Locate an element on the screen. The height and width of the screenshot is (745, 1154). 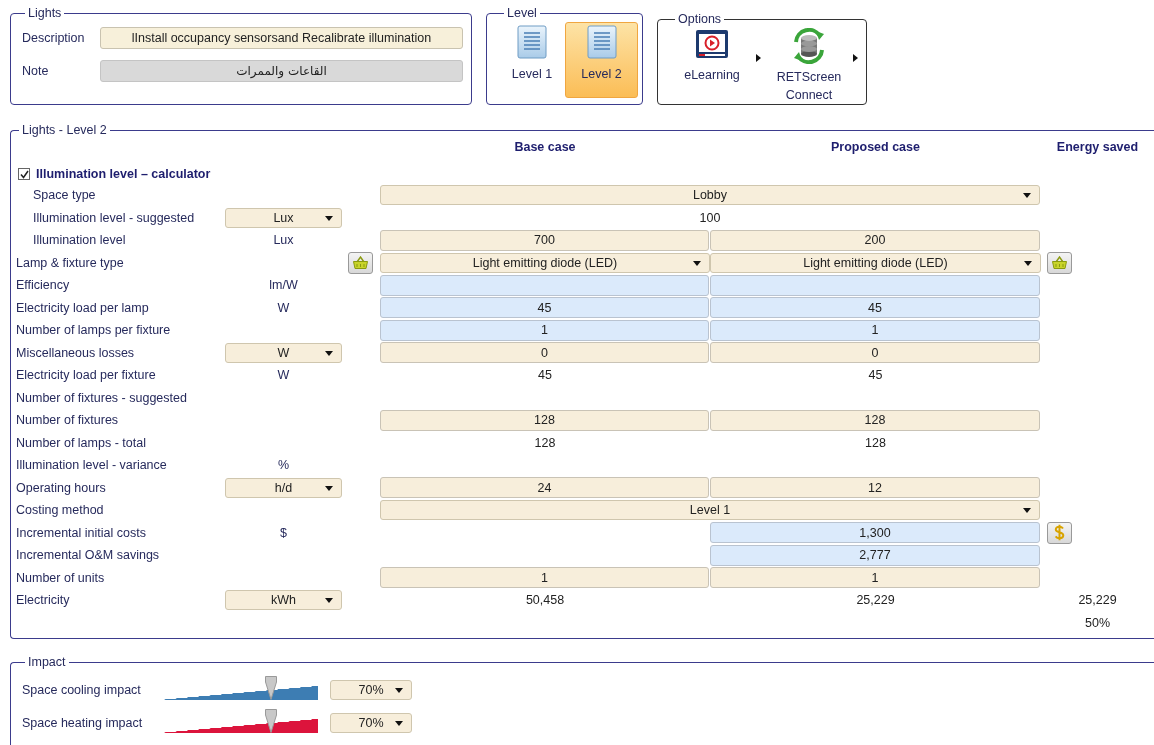
value-text: 25,229 is located at coordinates (875, 600).